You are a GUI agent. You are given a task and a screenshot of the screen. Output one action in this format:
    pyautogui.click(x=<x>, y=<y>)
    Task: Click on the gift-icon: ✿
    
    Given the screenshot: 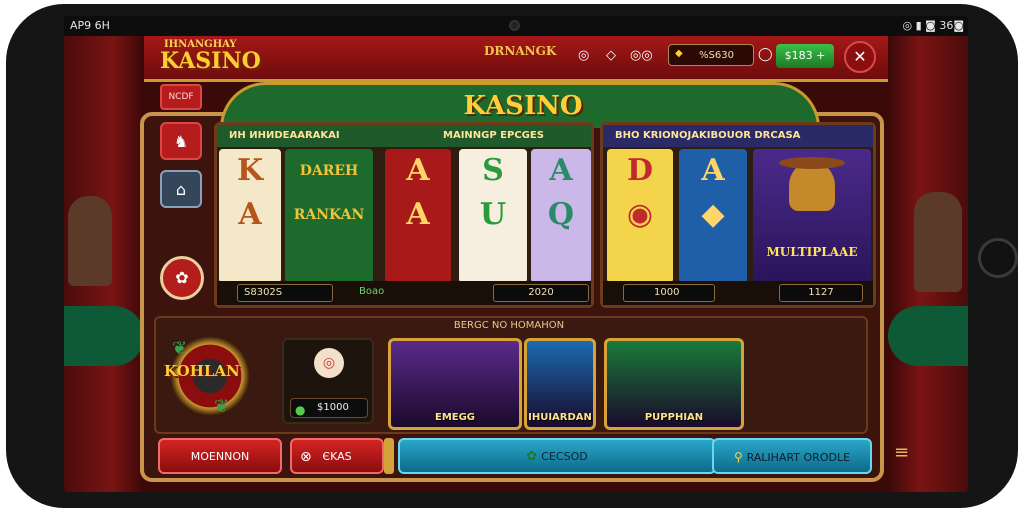 What is the action you would take?
    pyautogui.click(x=182, y=278)
    